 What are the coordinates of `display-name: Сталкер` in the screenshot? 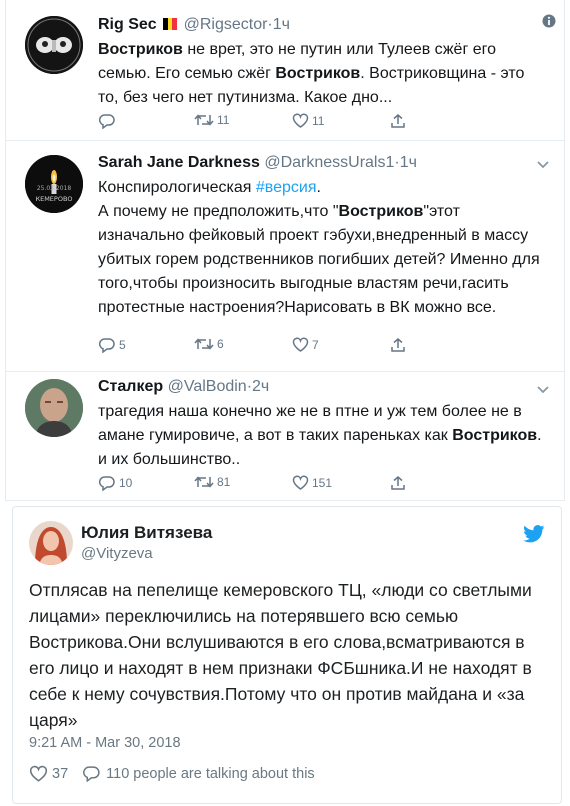 It's located at (130, 386).